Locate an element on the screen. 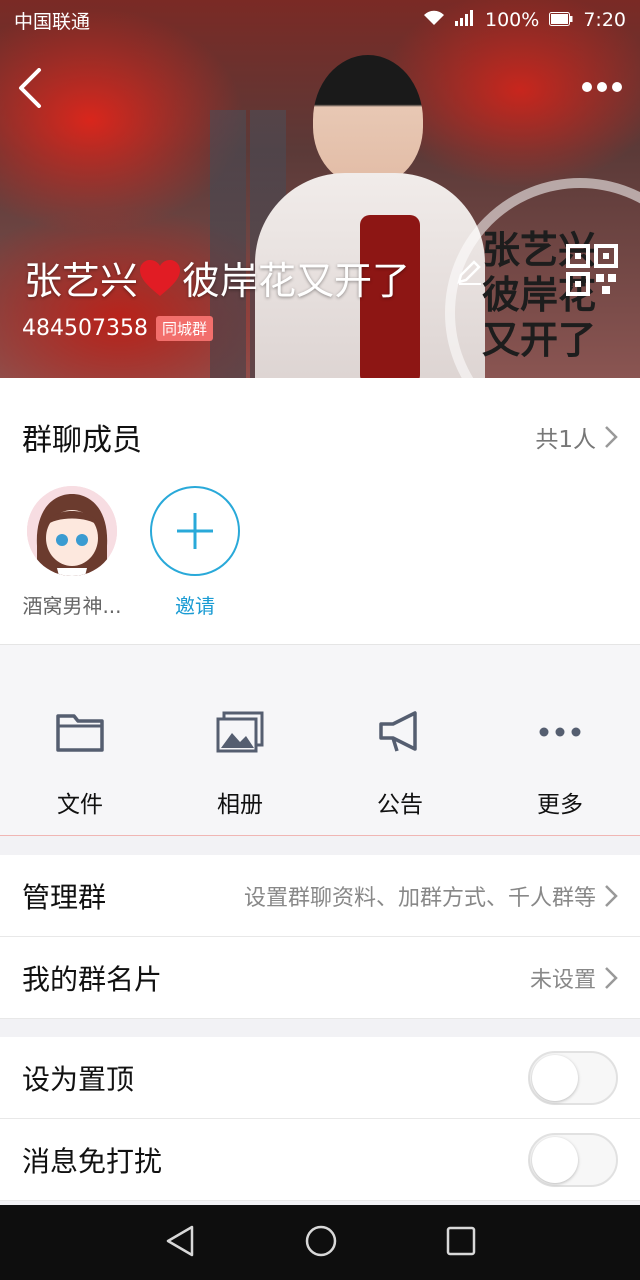 The image size is (640, 1280). invite-label: 邀请 is located at coordinates (195, 606).